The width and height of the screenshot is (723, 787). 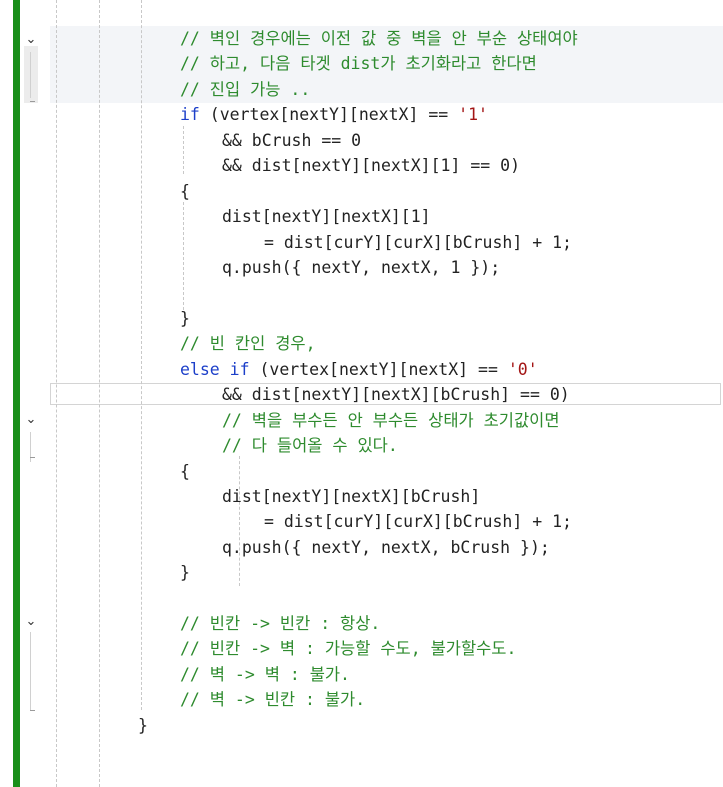 I want to click on code-line-comment: // 빈 칸인 경우,, so click(x=248, y=343).